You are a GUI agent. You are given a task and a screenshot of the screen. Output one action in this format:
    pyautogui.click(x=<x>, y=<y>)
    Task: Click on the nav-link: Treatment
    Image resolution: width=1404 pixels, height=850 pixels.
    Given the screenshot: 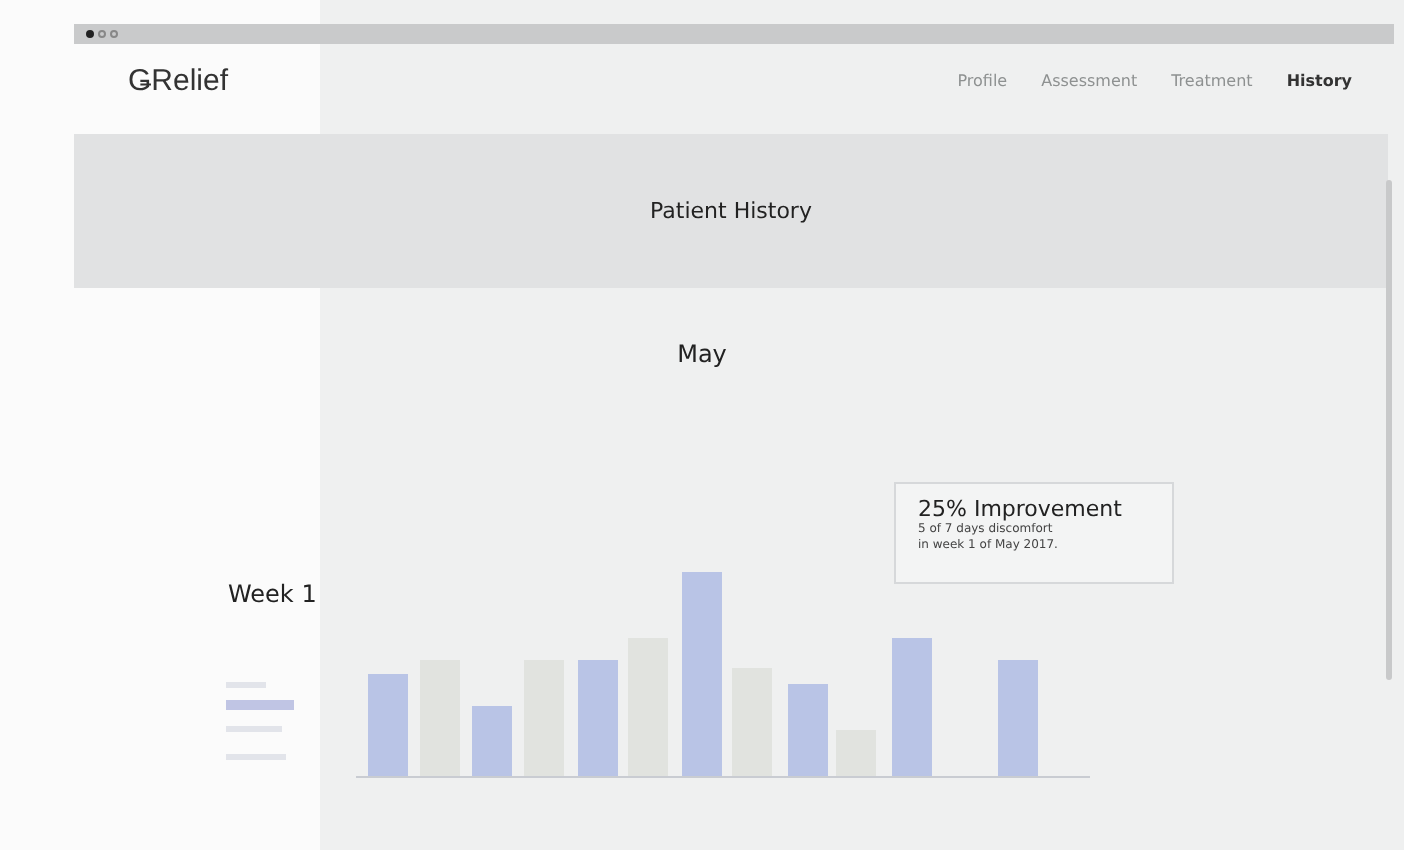 What is the action you would take?
    pyautogui.click(x=1212, y=80)
    